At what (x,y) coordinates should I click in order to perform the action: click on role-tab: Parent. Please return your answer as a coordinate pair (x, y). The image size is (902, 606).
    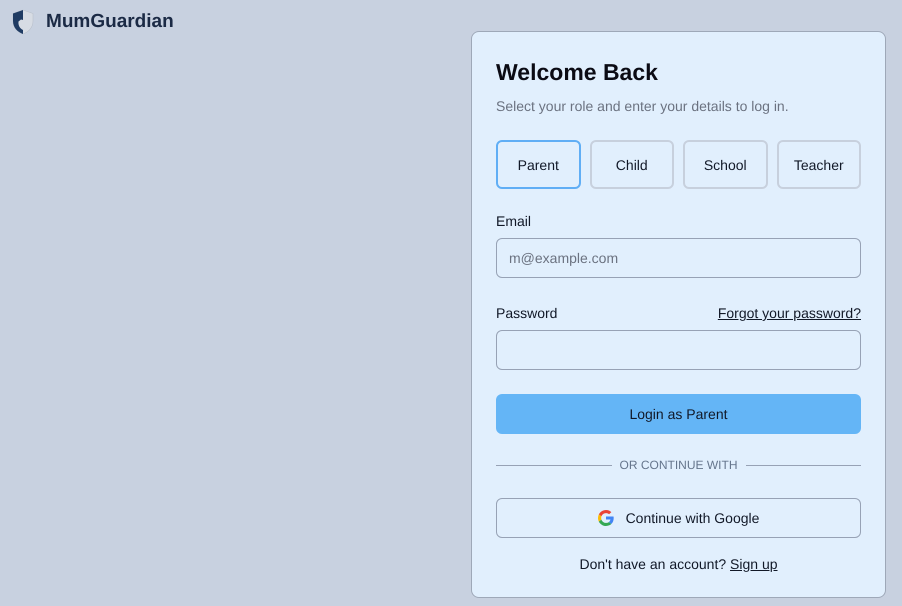
    Looking at the image, I should click on (538, 164).